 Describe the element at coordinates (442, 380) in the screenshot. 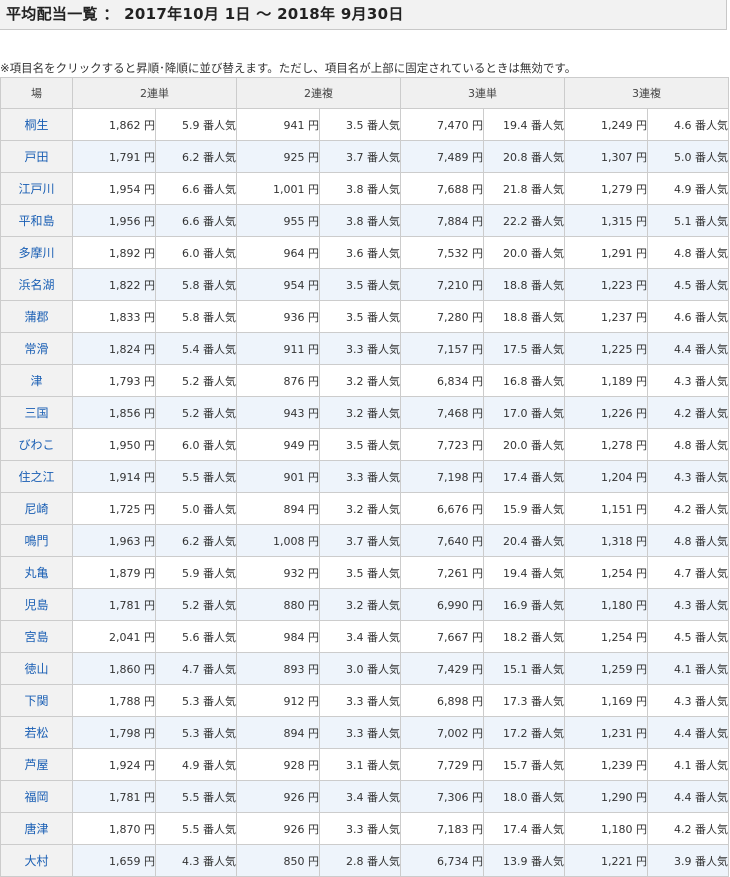

I see `payout-amount-cell: 6,834 円` at that location.